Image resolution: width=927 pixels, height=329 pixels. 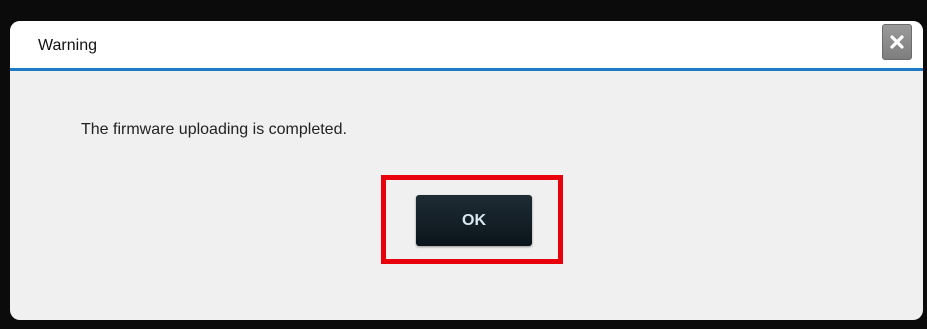 What do you see at coordinates (466, 46) in the screenshot?
I see `dialog-titlebar: Warning` at bounding box center [466, 46].